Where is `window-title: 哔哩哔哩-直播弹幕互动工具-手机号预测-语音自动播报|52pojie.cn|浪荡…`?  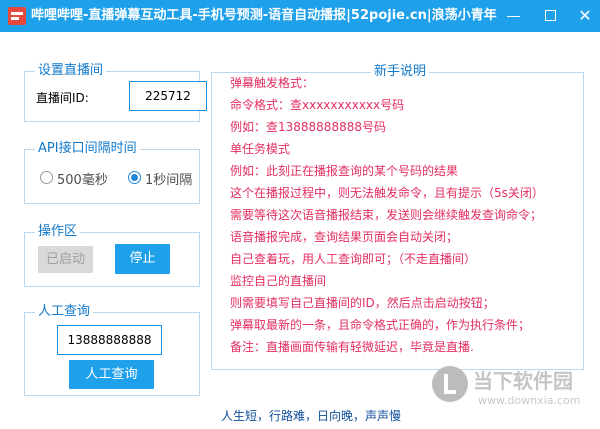 window-title: 哔哩哔哩-直播弹幕互动工具-手机号预测-语音自动播报|52pojie.cn|浪荡… is located at coordinates (264, 15).